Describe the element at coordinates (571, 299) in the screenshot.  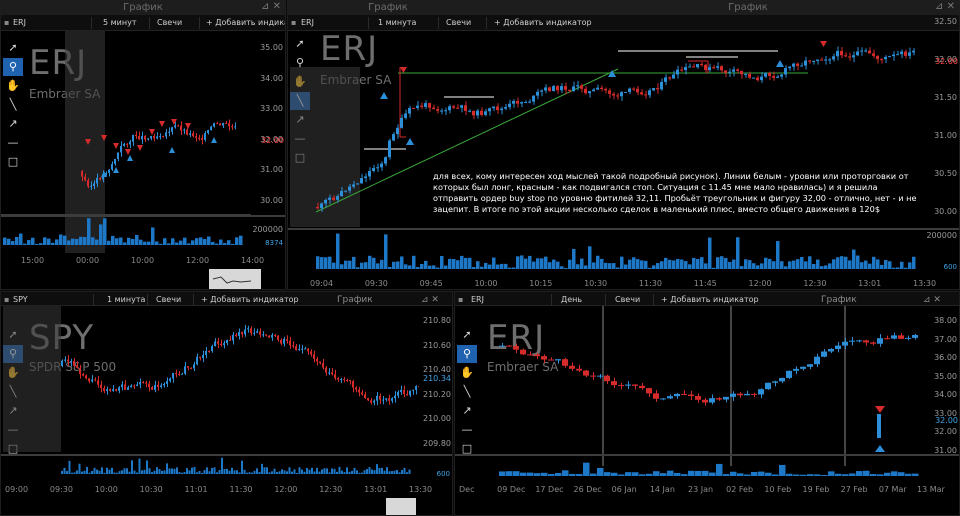
I see `interval-select: День` at that location.